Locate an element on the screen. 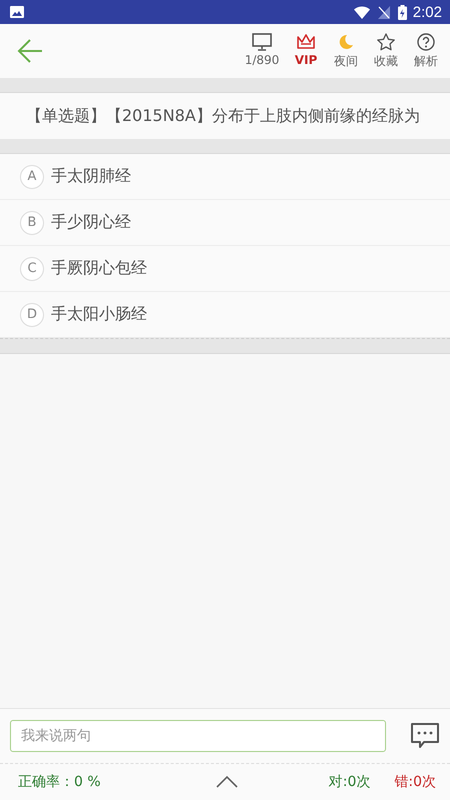  comment-icon is located at coordinates (425, 736).